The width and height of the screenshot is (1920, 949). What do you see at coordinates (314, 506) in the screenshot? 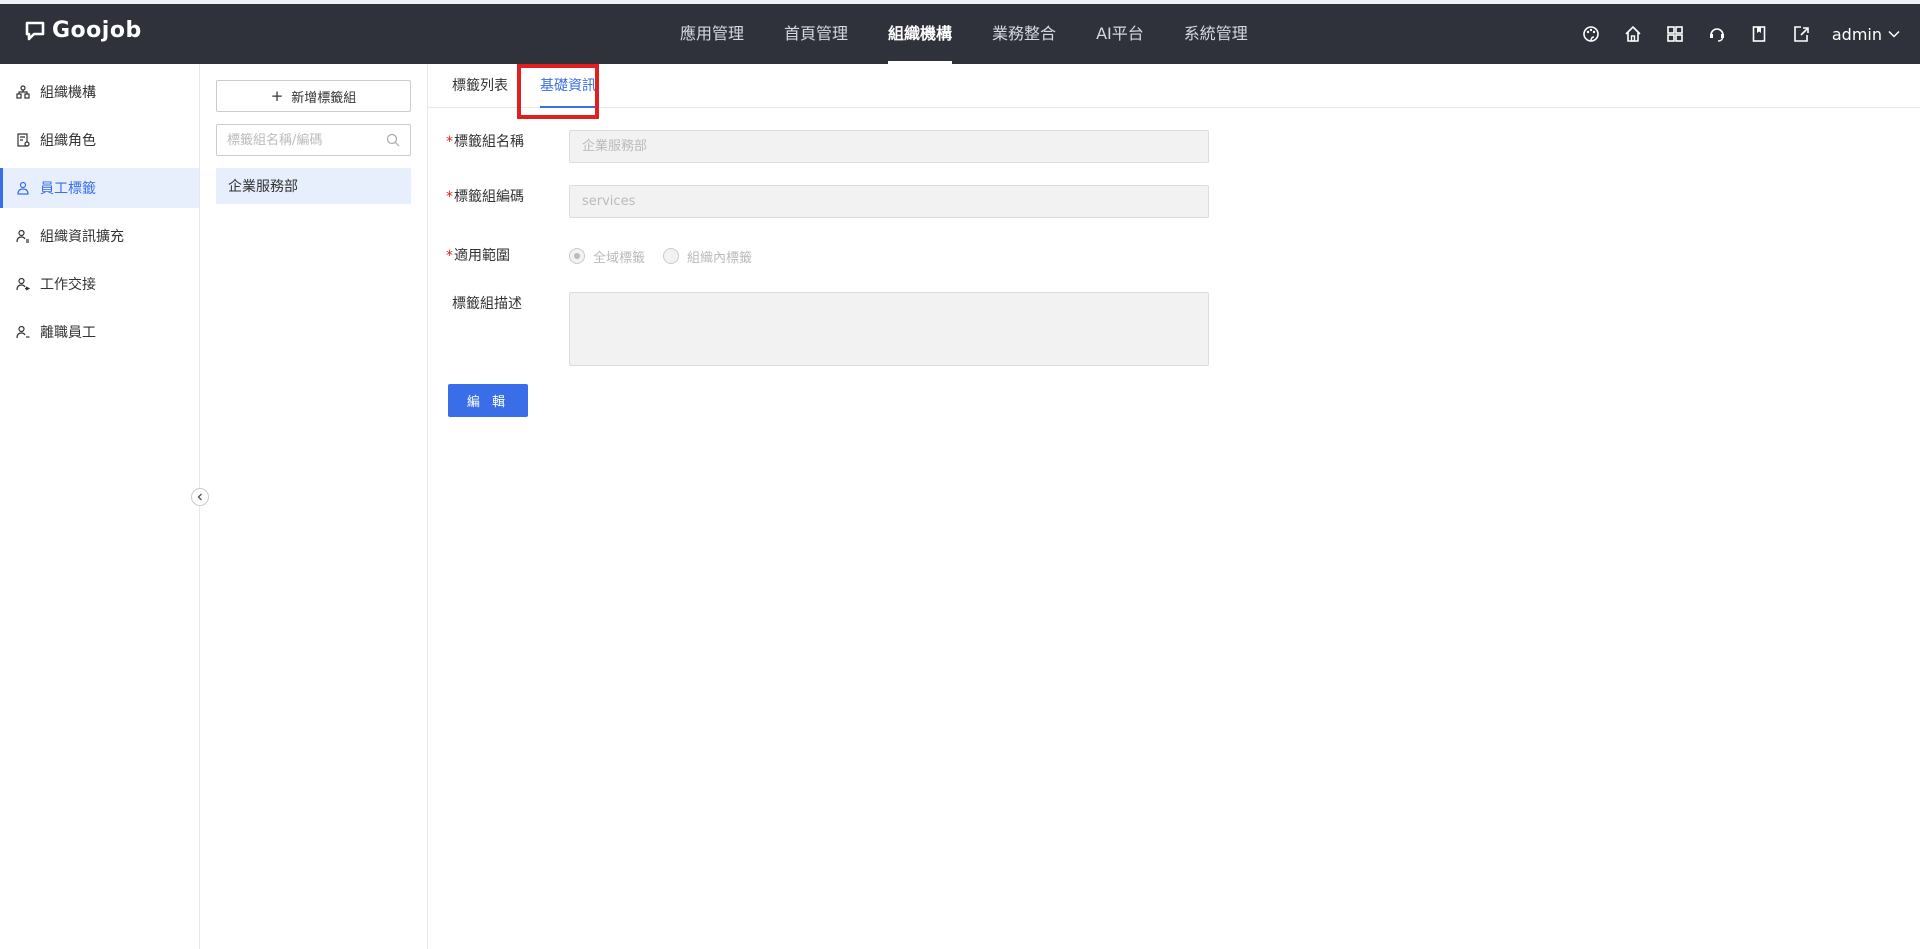
I see `tag-group-panel: + 新增標籤組 企業服務部` at bounding box center [314, 506].